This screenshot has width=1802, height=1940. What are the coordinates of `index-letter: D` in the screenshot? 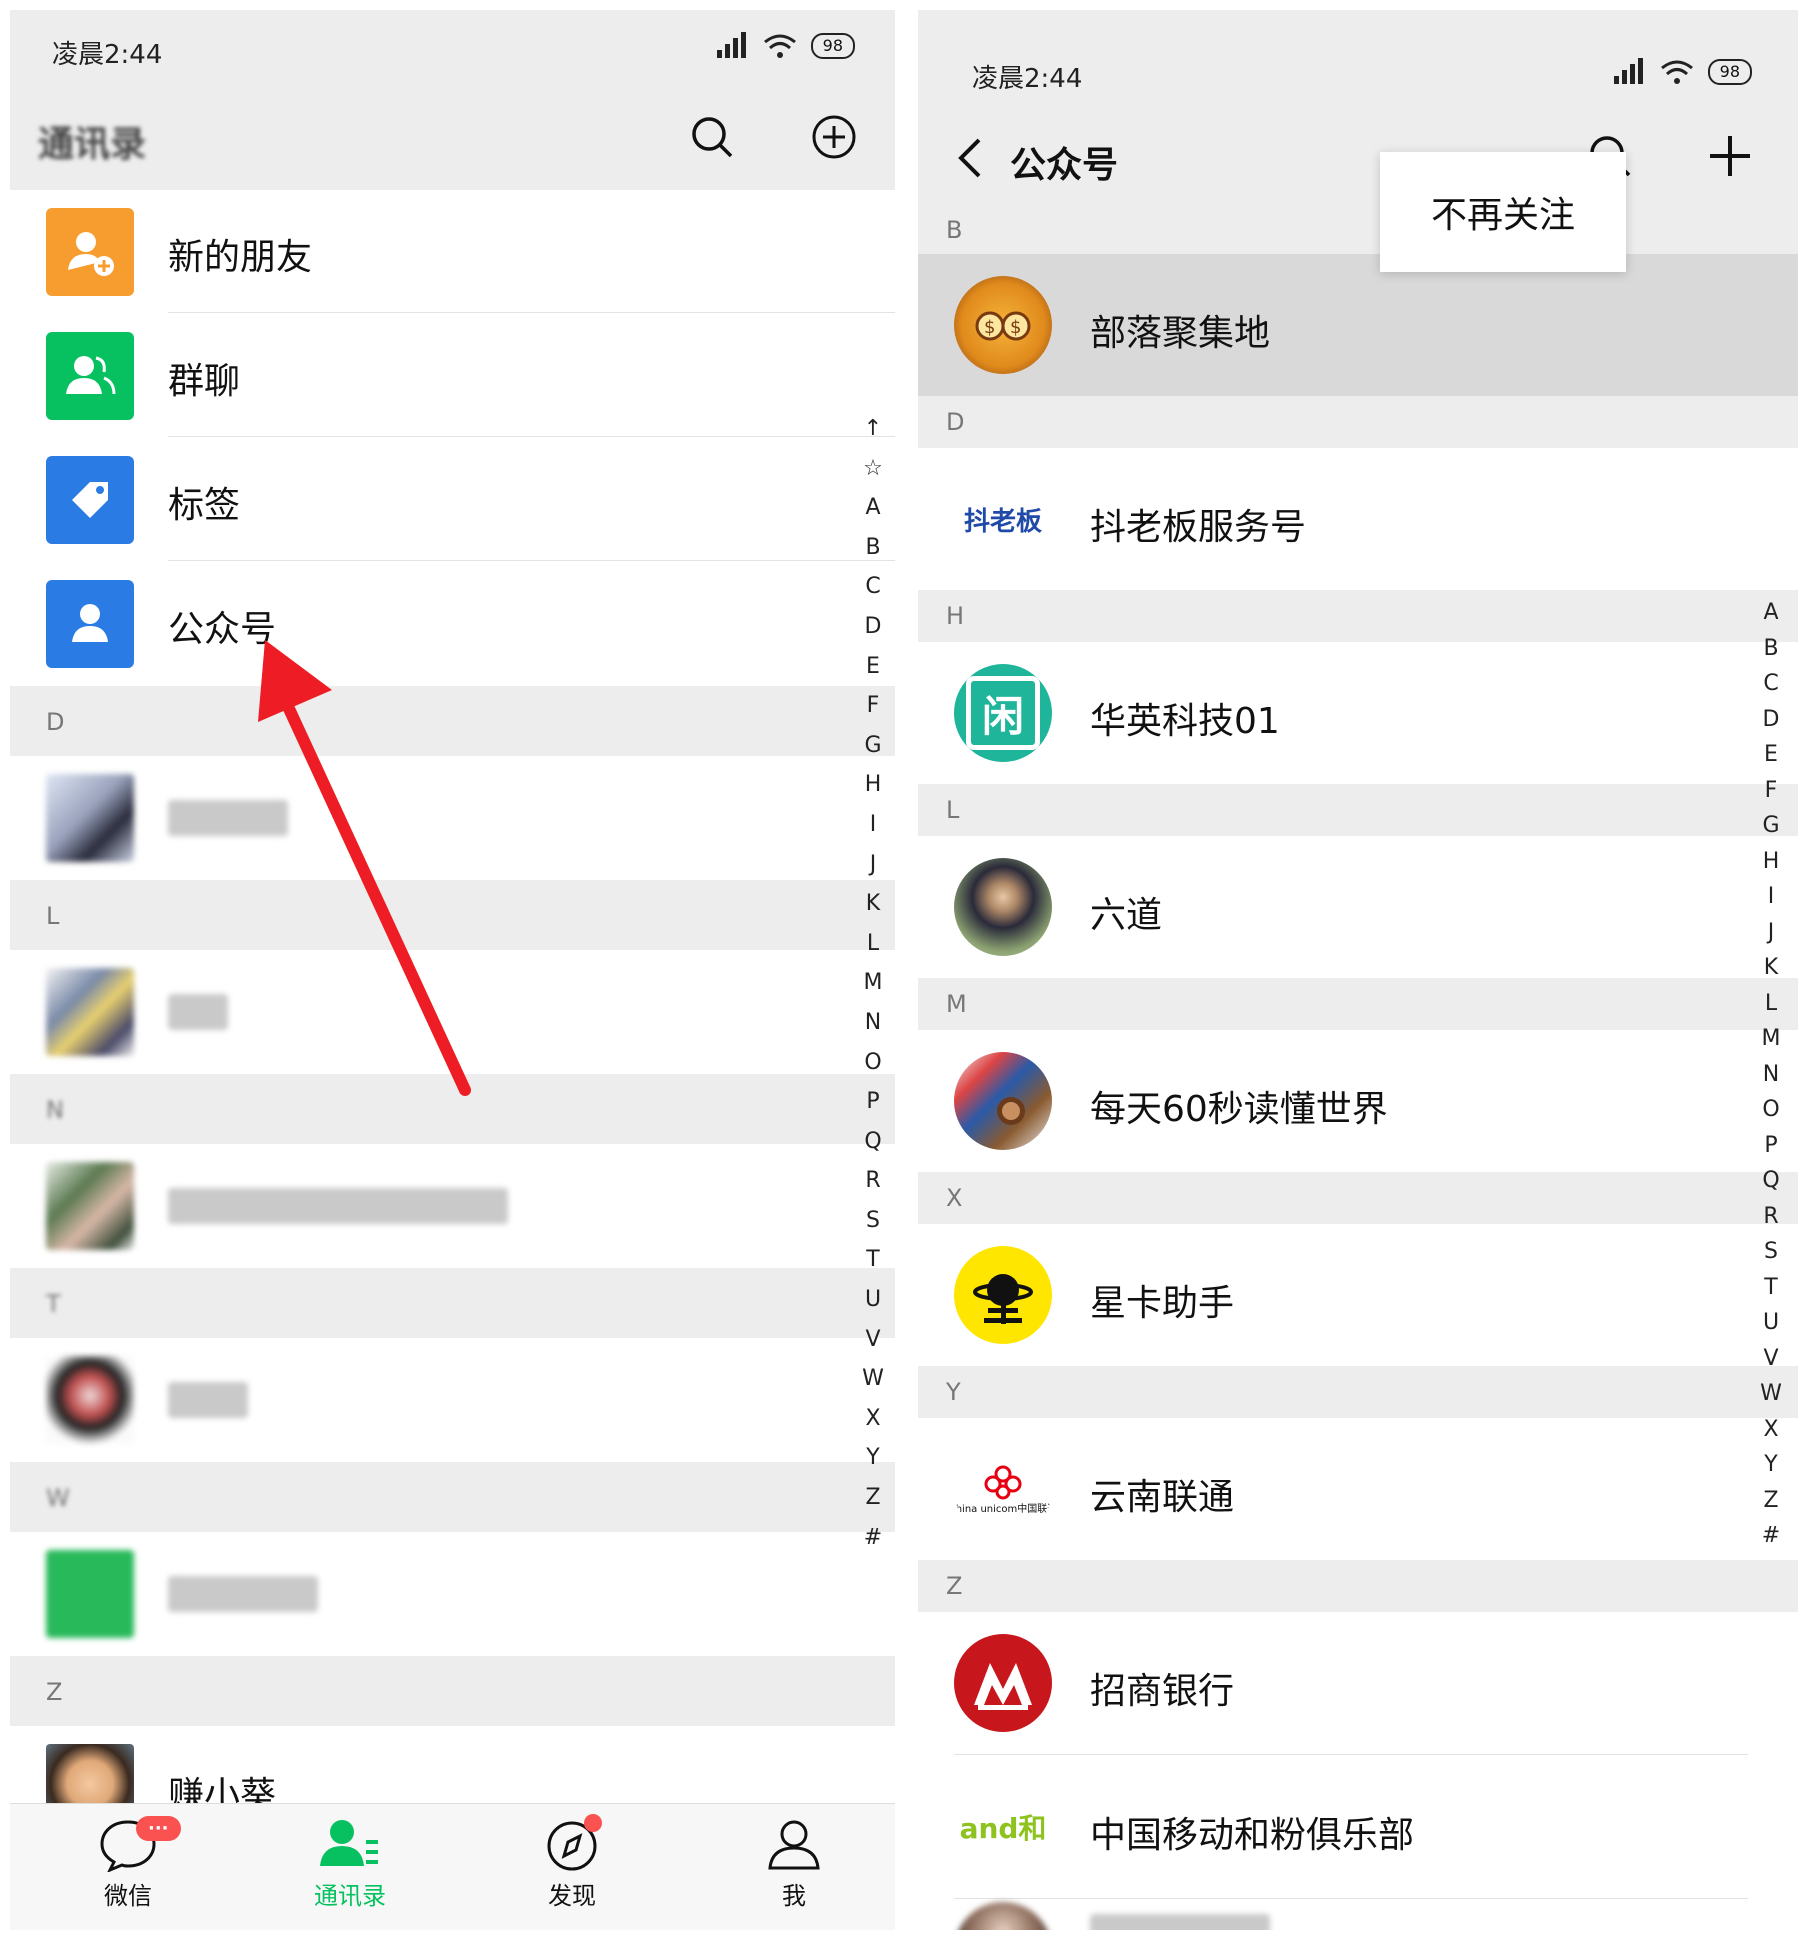 It's located at (1771, 725).